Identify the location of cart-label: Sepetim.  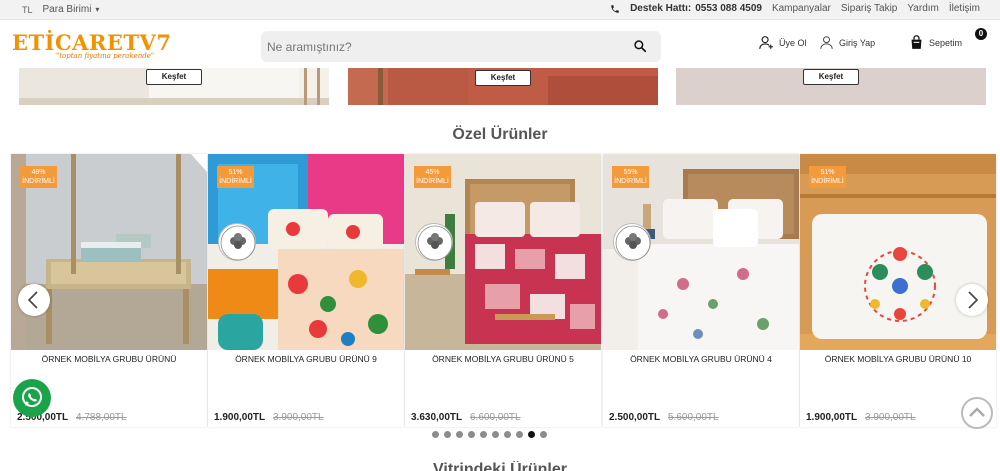
(946, 42).